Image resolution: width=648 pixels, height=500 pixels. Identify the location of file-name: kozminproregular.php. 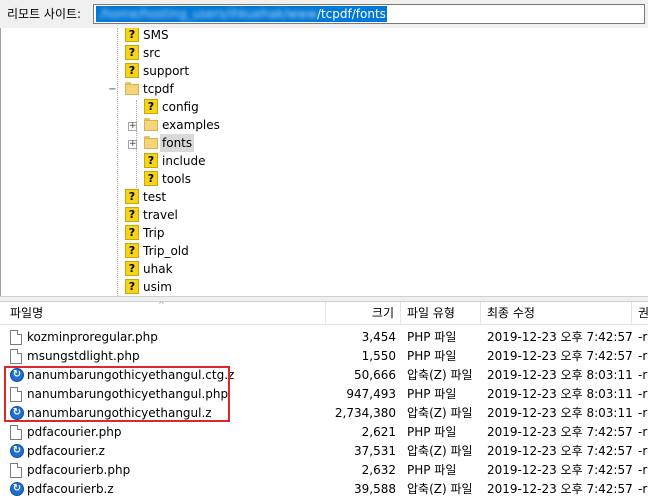
(92, 337).